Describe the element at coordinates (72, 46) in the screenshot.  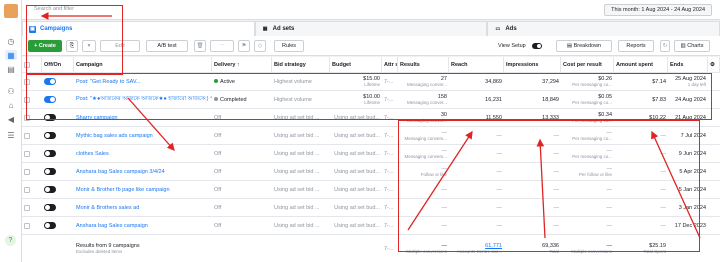
I see `duplicate-icon: ⎘` at that location.